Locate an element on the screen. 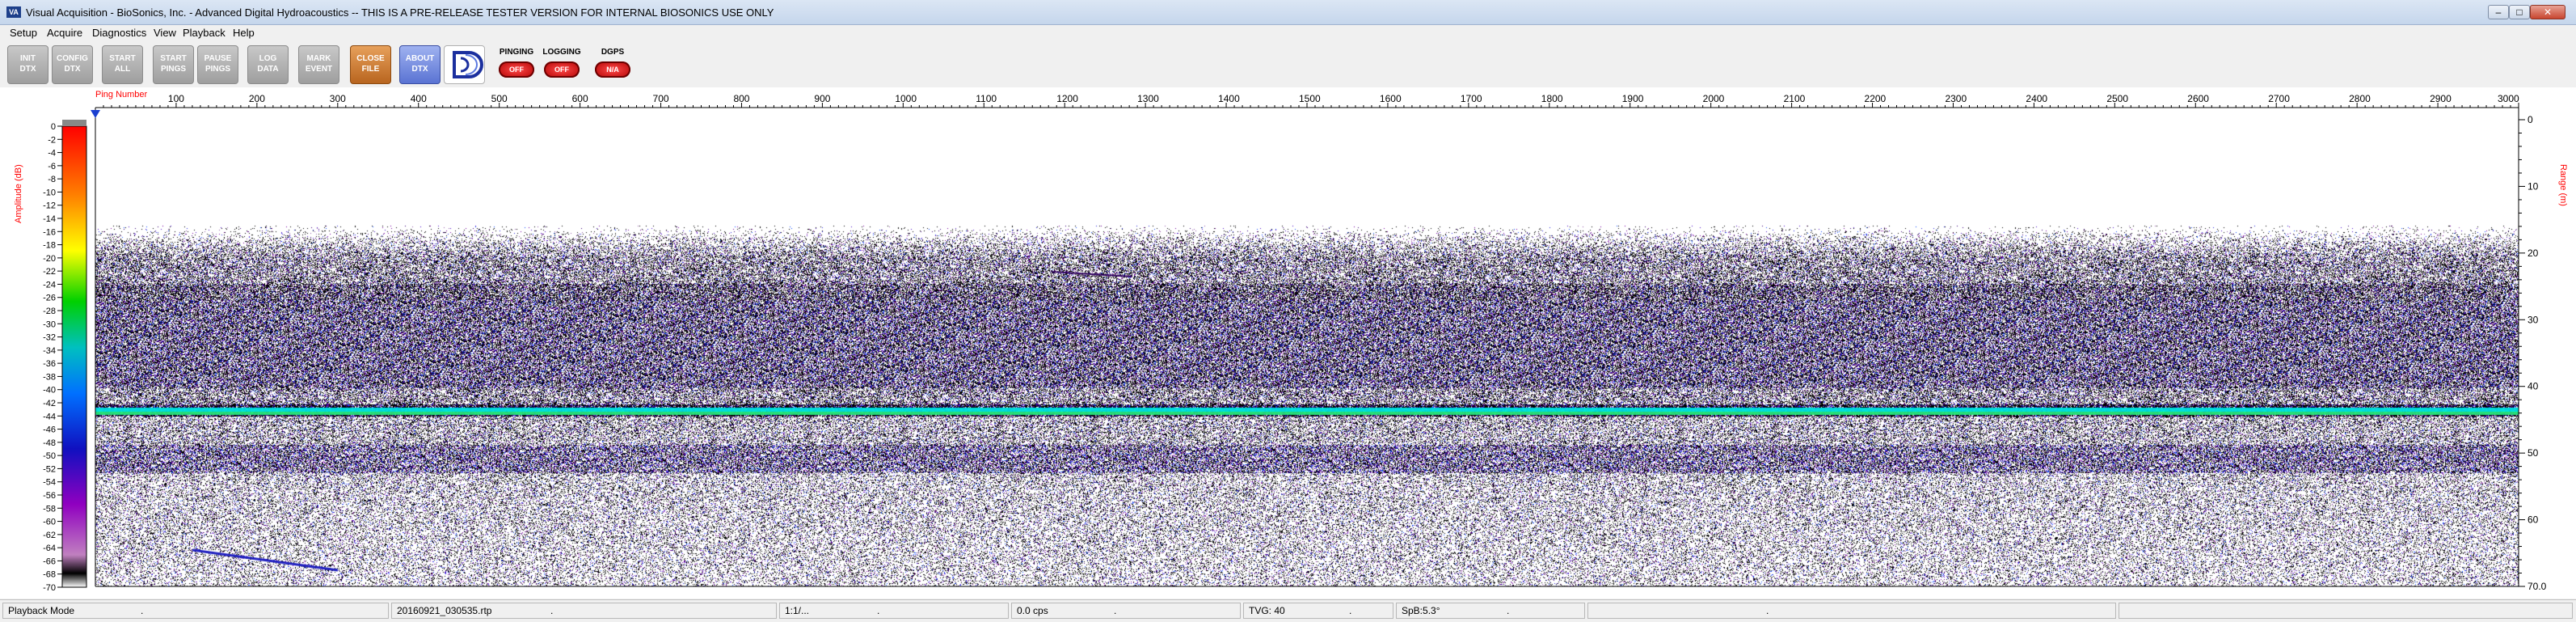 This screenshot has height=622, width=2576. amp-tick-label: -60 is located at coordinates (49, 522).